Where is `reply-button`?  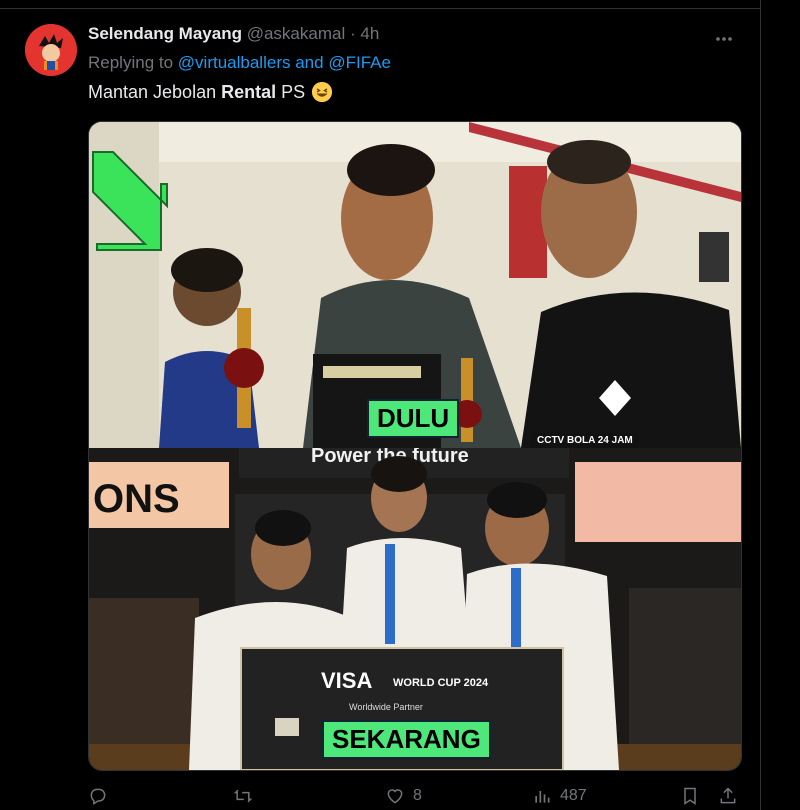
reply-button is located at coordinates (98, 796).